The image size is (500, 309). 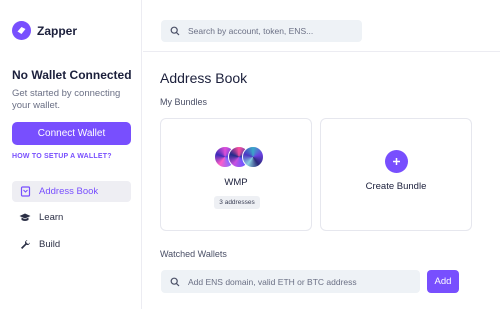 I want to click on connect-wallet-button: Connect Wallet, so click(x=71, y=133).